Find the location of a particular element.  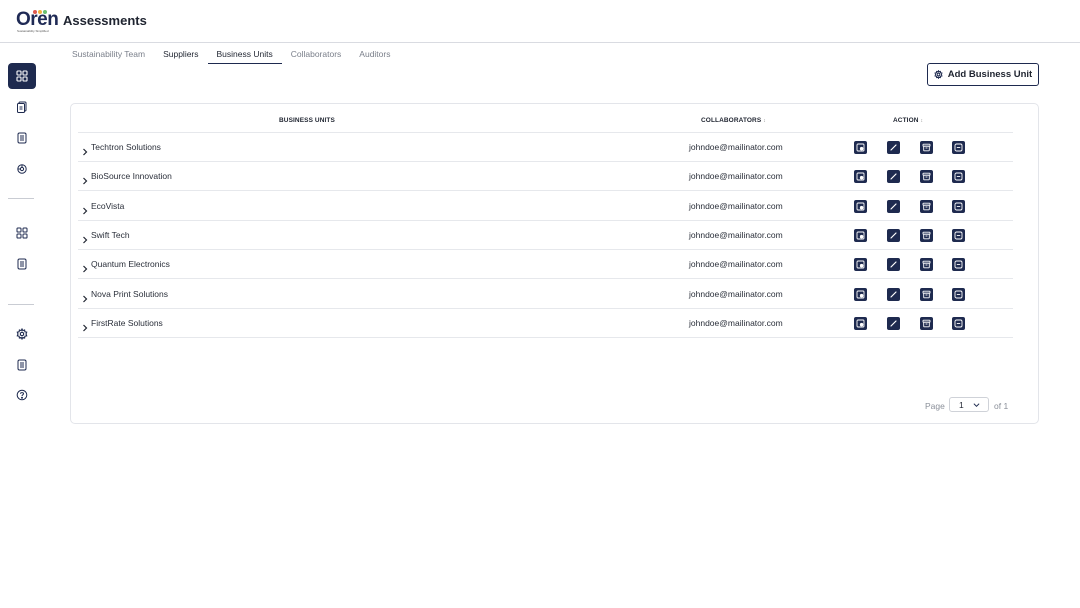

sidebar is located at coordinates (21, 325).